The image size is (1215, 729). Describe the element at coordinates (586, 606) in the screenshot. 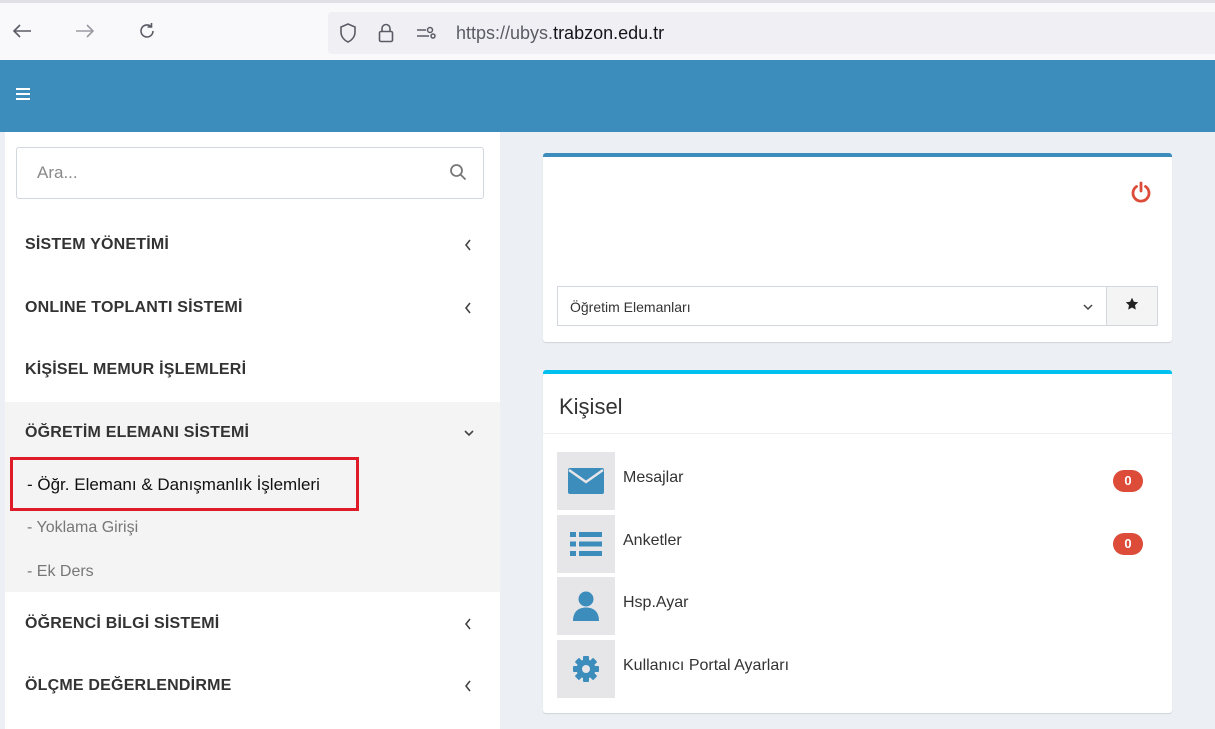

I see `user-icon` at that location.